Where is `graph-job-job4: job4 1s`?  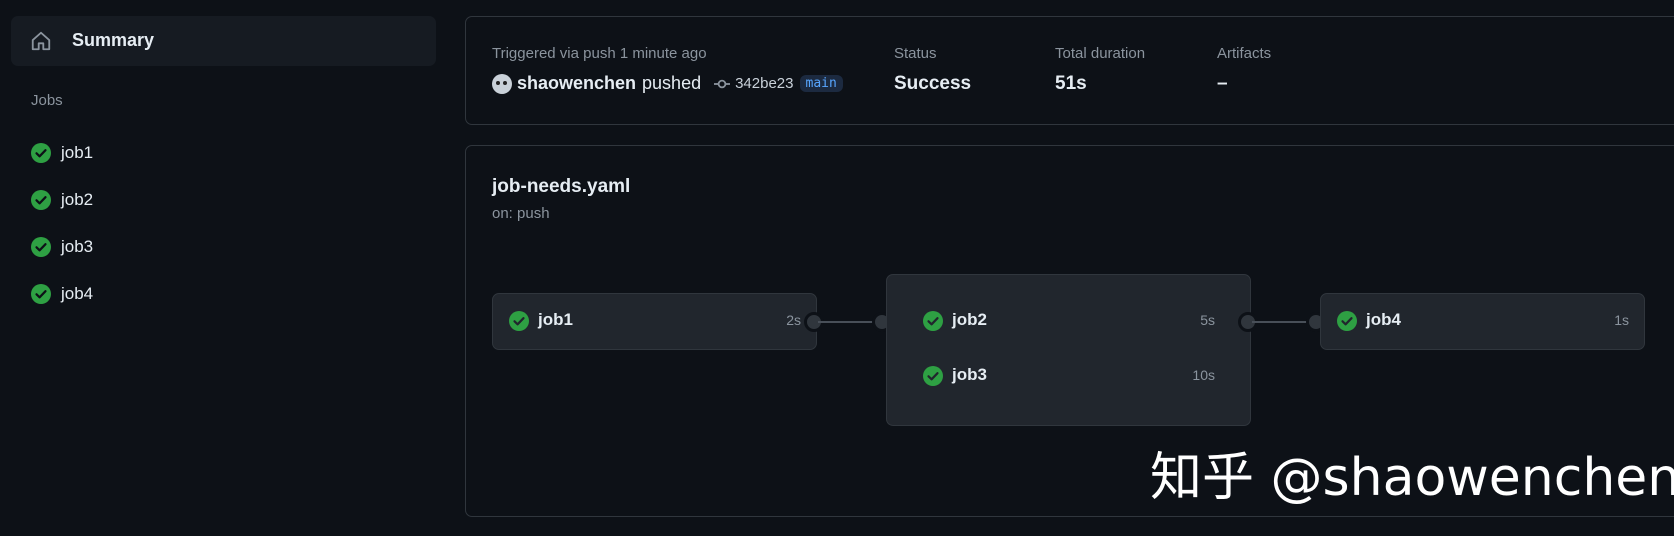 graph-job-job4: job4 1s is located at coordinates (1482, 321).